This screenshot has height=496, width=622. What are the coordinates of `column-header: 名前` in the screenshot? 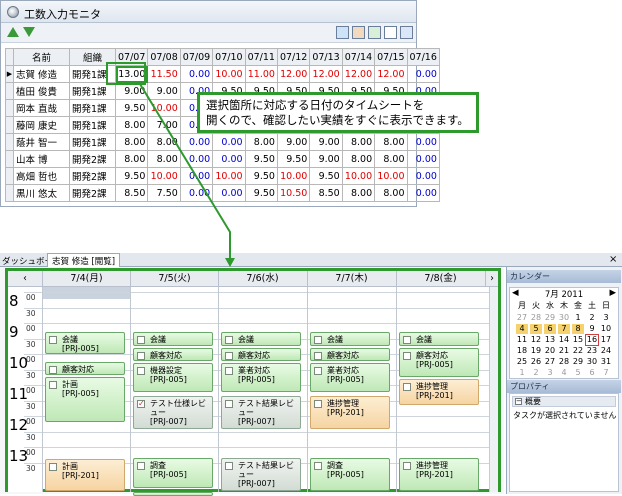 It's located at (41, 57).